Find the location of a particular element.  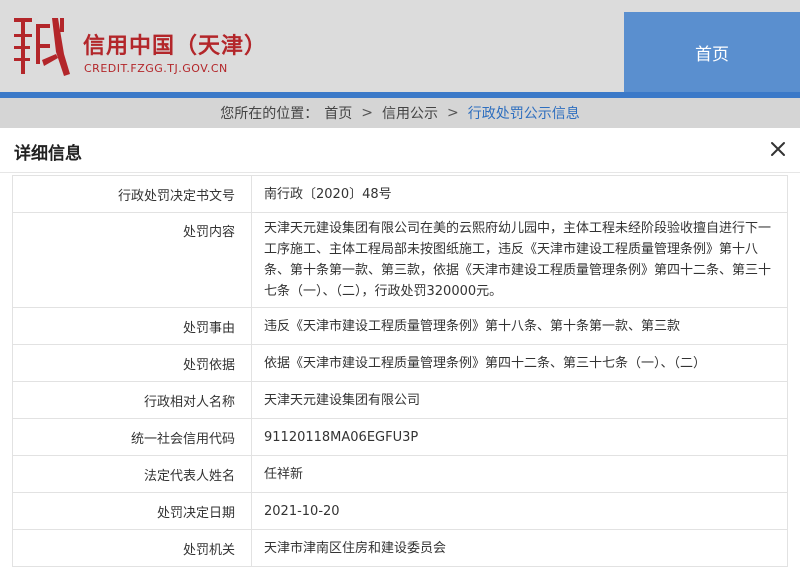

row-label: 处罚内容 is located at coordinates (132, 260).